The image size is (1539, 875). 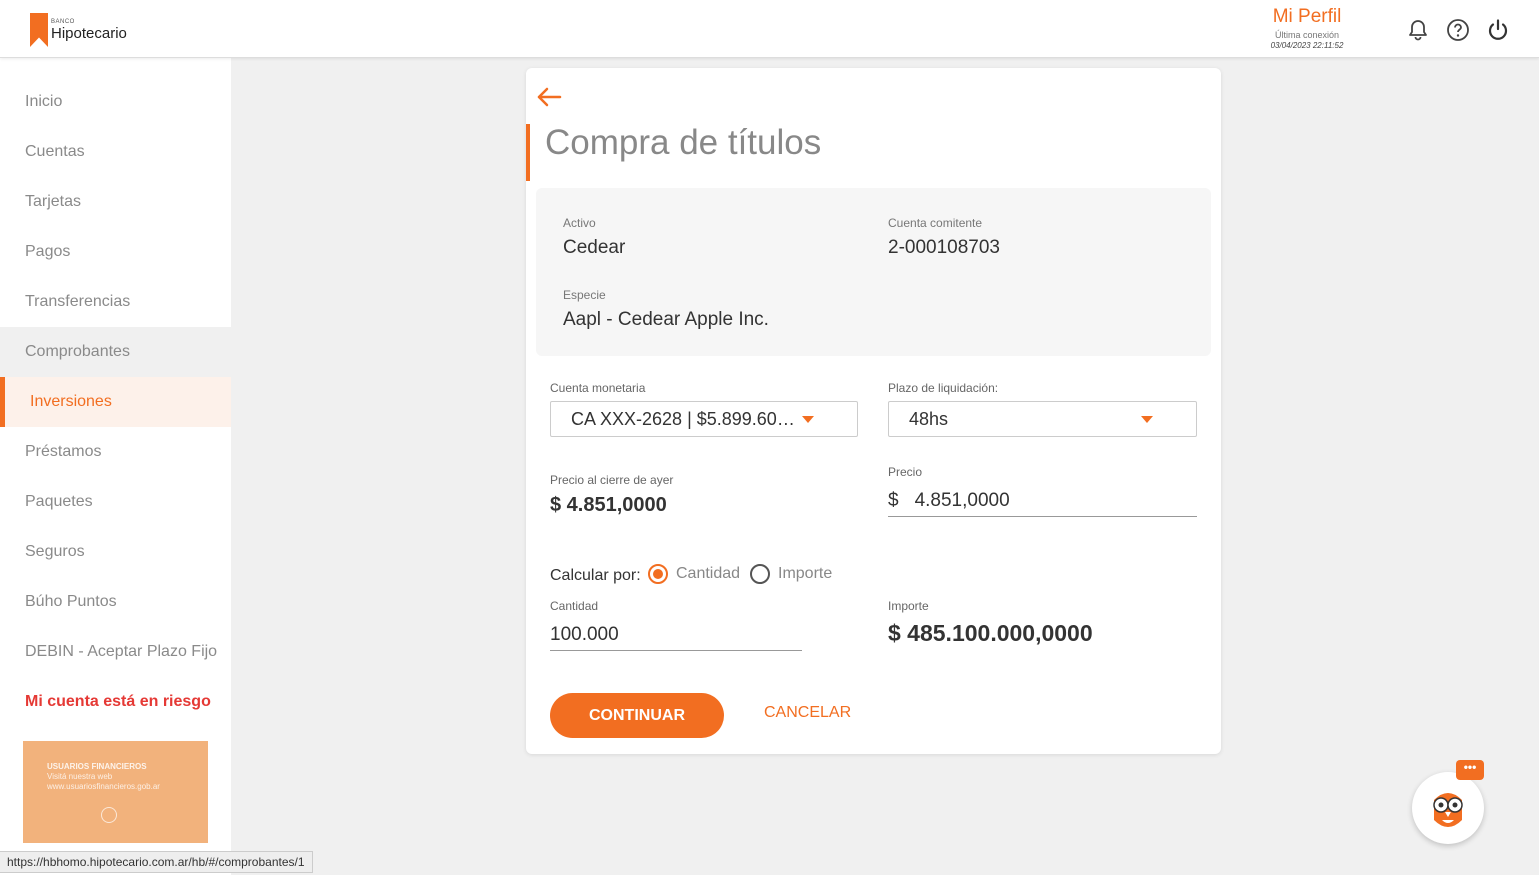 I want to click on activo-value: Cedear, so click(x=594, y=247).